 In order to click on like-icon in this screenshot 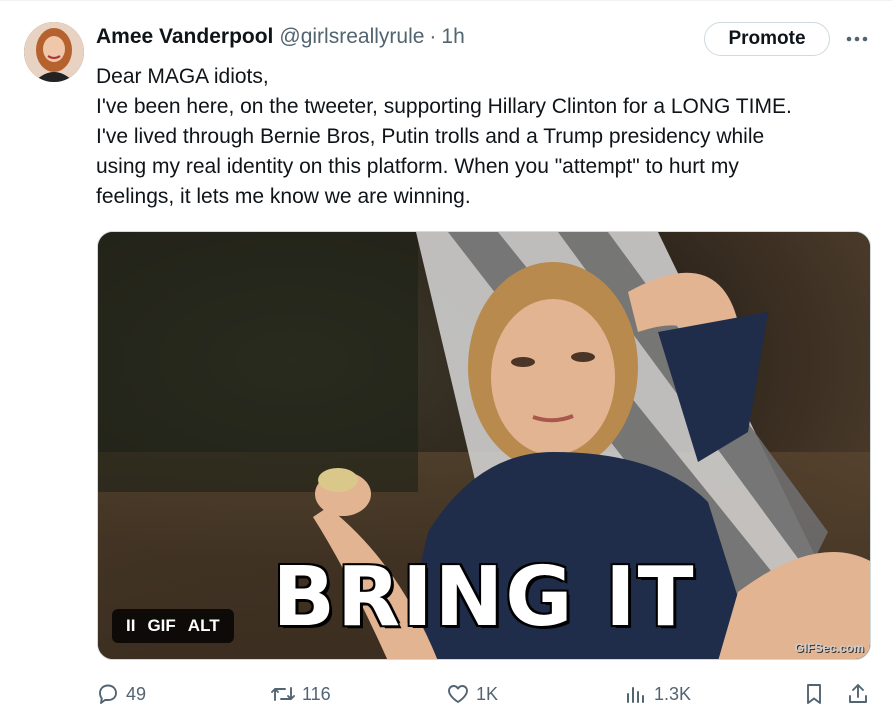, I will do `click(458, 694)`.